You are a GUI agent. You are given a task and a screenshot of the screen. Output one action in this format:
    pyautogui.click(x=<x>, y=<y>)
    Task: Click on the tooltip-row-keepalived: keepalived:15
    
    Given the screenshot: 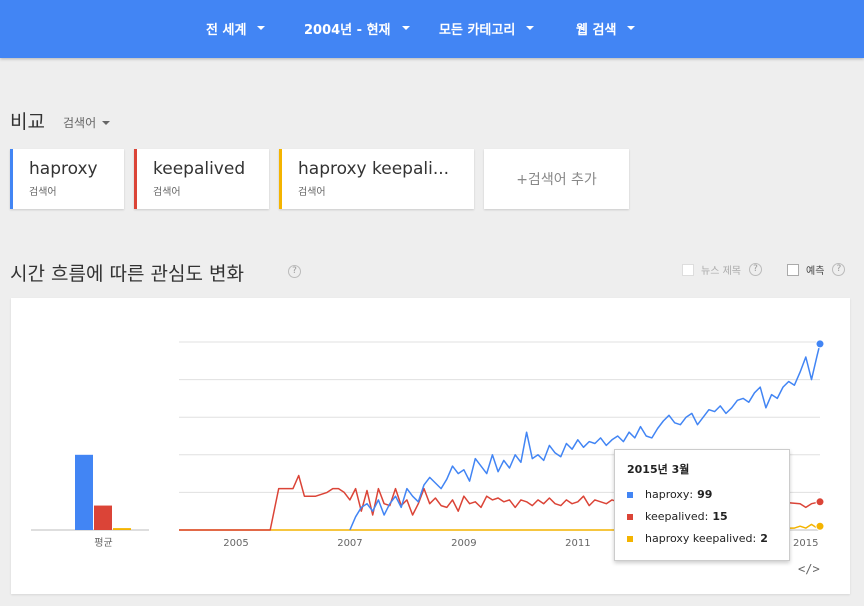 What is the action you would take?
    pyautogui.click(x=677, y=516)
    